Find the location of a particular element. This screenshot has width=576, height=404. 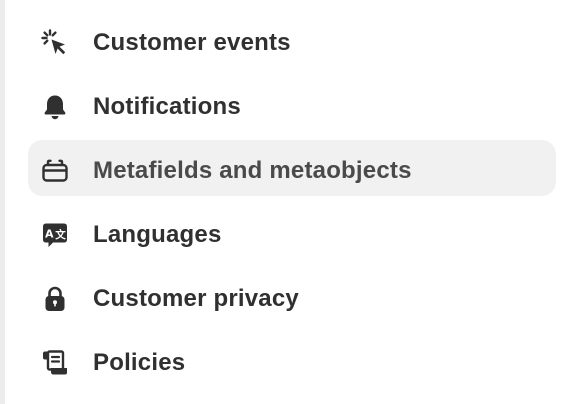

metafield-box-icon is located at coordinates (55, 171).